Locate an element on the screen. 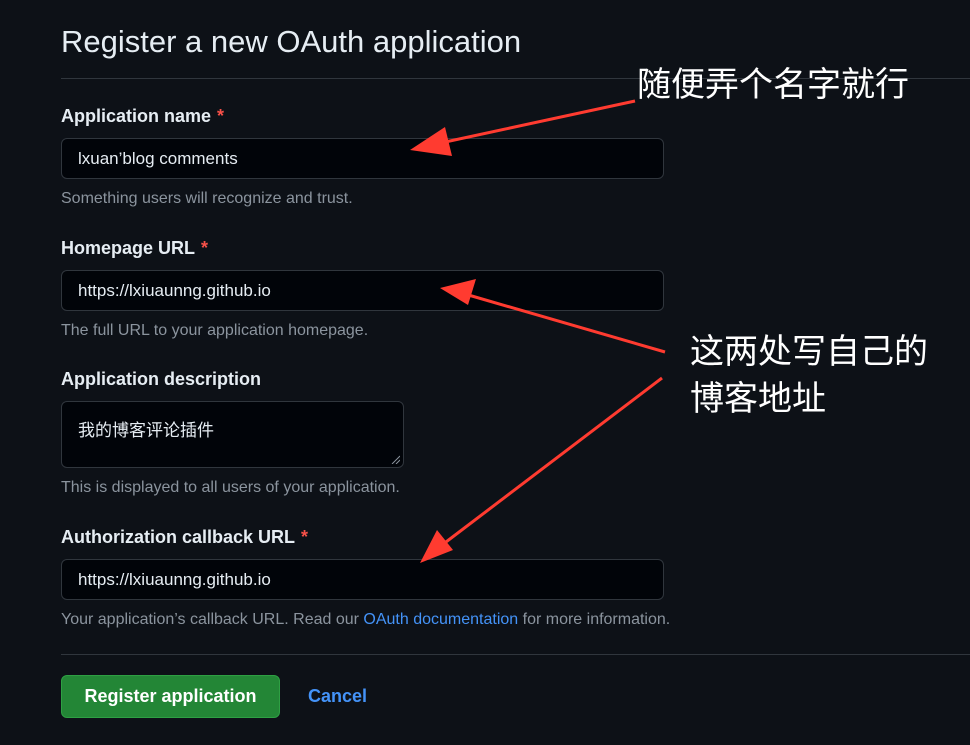  arrow-head-name is located at coordinates (431, 141).